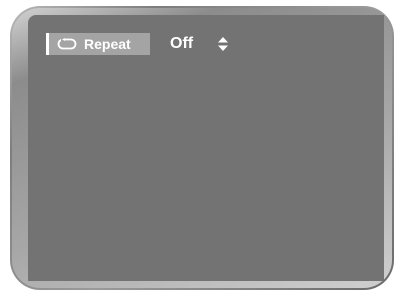 The image size is (396, 293). What do you see at coordinates (181, 44) in the screenshot?
I see `repeat-value: Off` at bounding box center [181, 44].